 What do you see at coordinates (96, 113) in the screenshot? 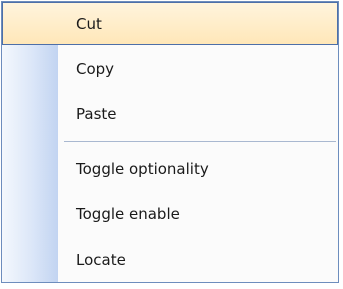
I see `menu-item-label: Paste` at bounding box center [96, 113].